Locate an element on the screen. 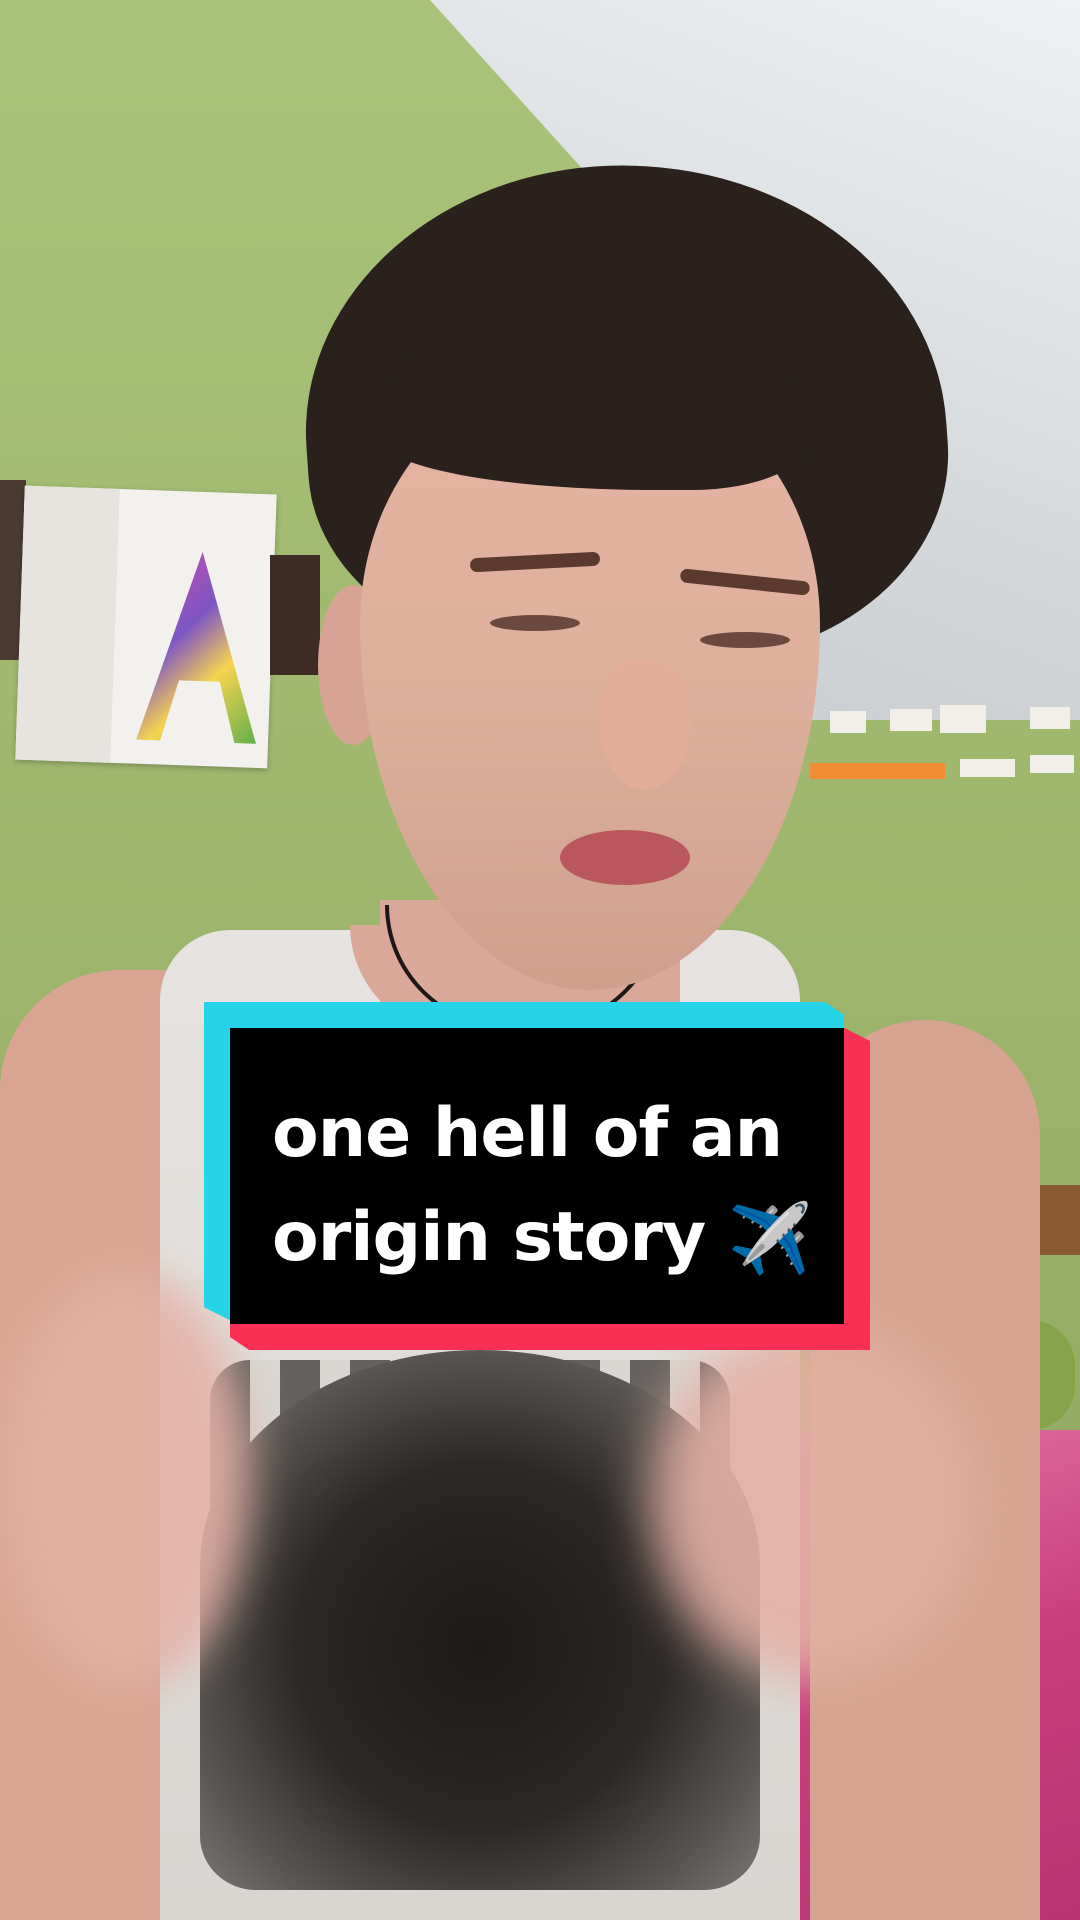  airplane-icon: ✈️ is located at coordinates (770, 1239).